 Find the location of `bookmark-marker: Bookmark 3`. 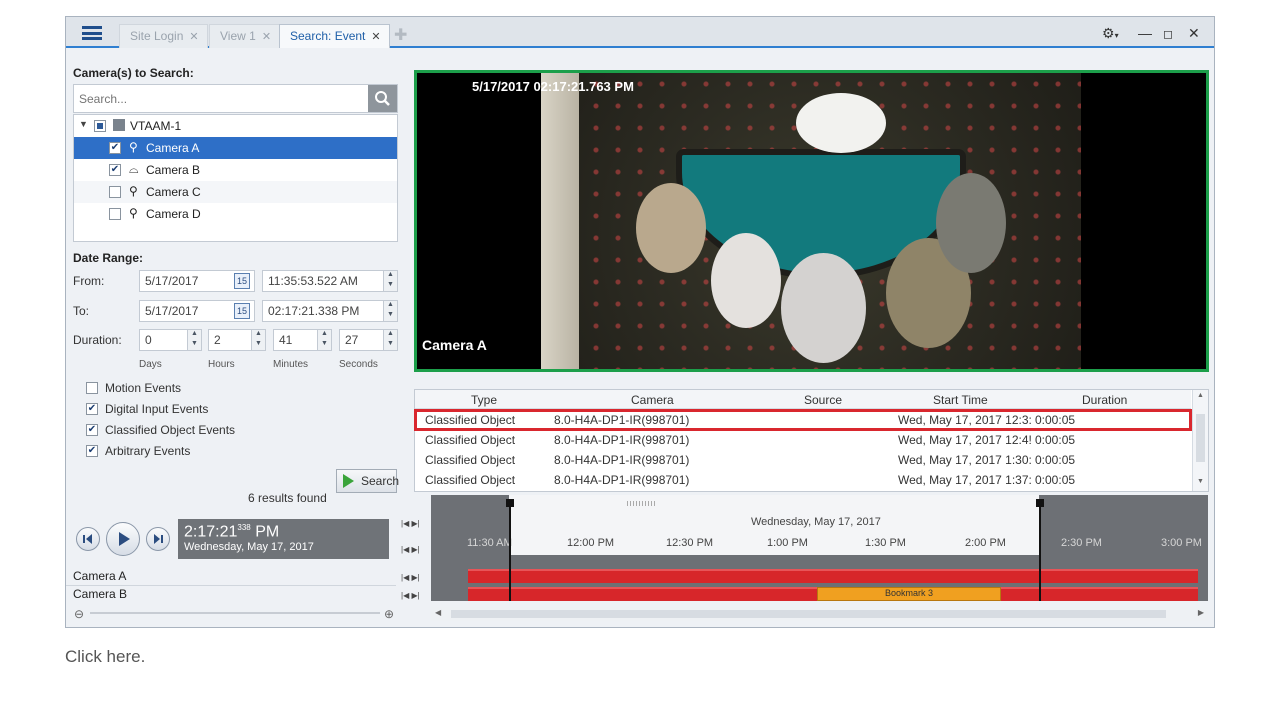

bookmark-marker: Bookmark 3 is located at coordinates (909, 594).